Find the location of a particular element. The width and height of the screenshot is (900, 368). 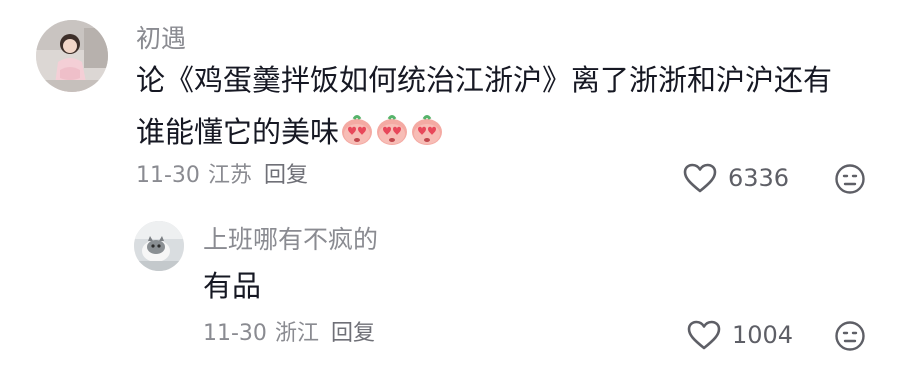

like-count: 6336 is located at coordinates (759, 178).